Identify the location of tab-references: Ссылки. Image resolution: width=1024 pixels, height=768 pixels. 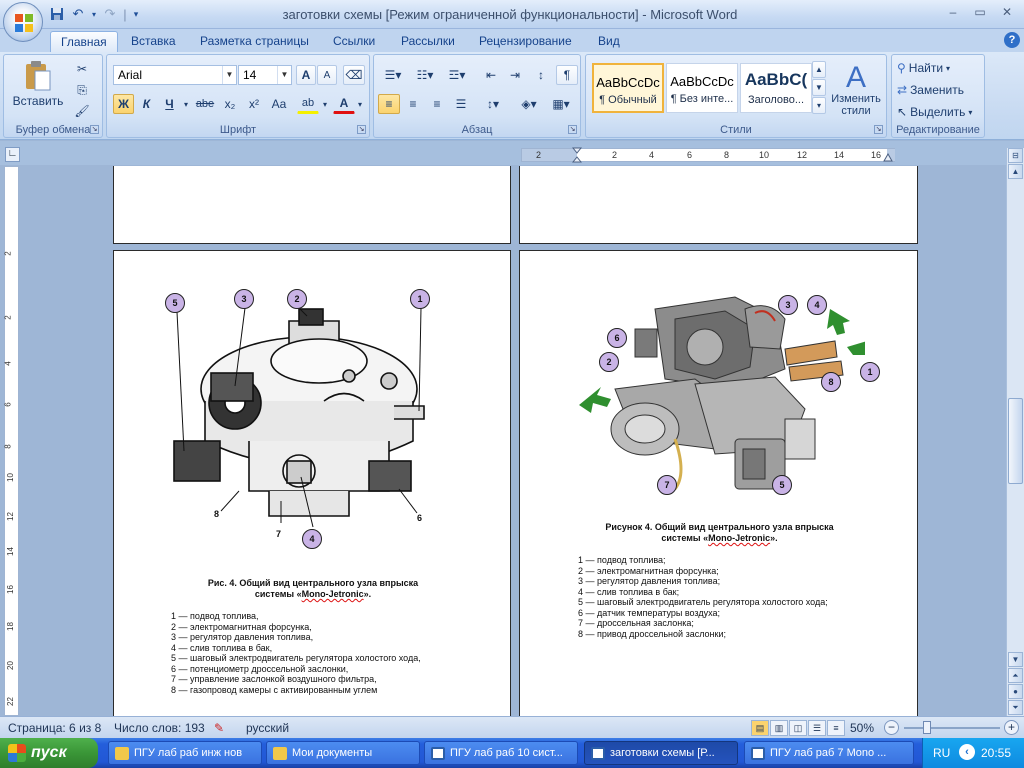
(354, 41).